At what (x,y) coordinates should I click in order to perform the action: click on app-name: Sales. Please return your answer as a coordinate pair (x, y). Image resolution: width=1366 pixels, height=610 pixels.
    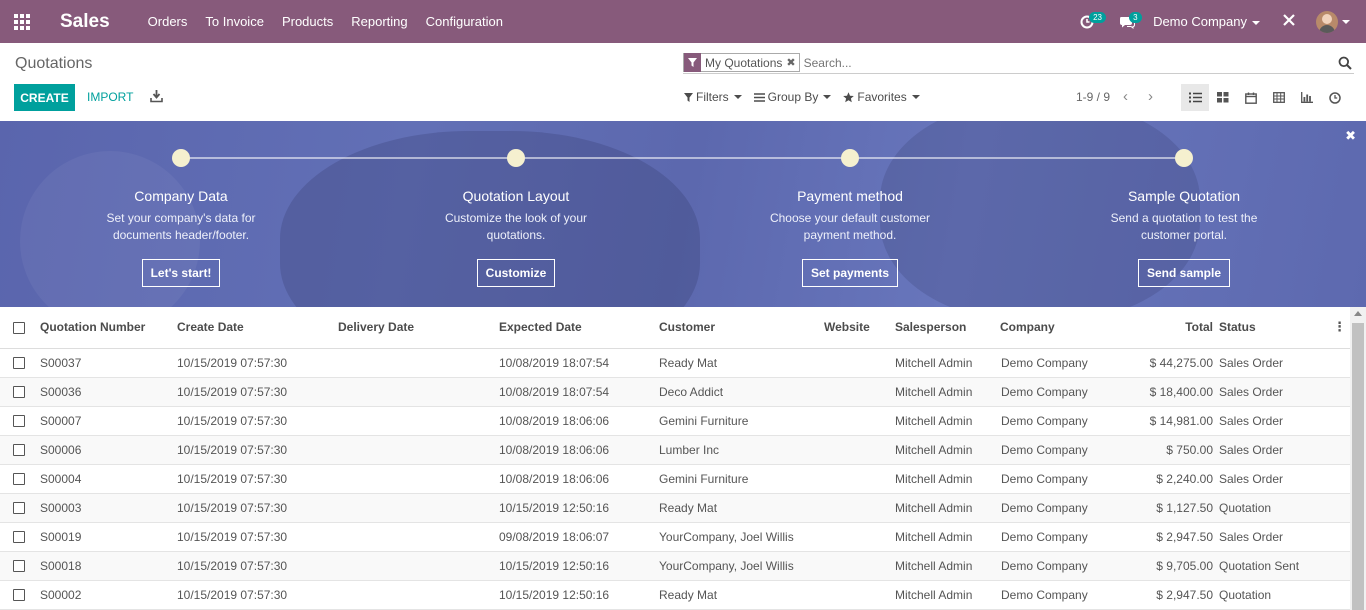
    Looking at the image, I should click on (85, 21).